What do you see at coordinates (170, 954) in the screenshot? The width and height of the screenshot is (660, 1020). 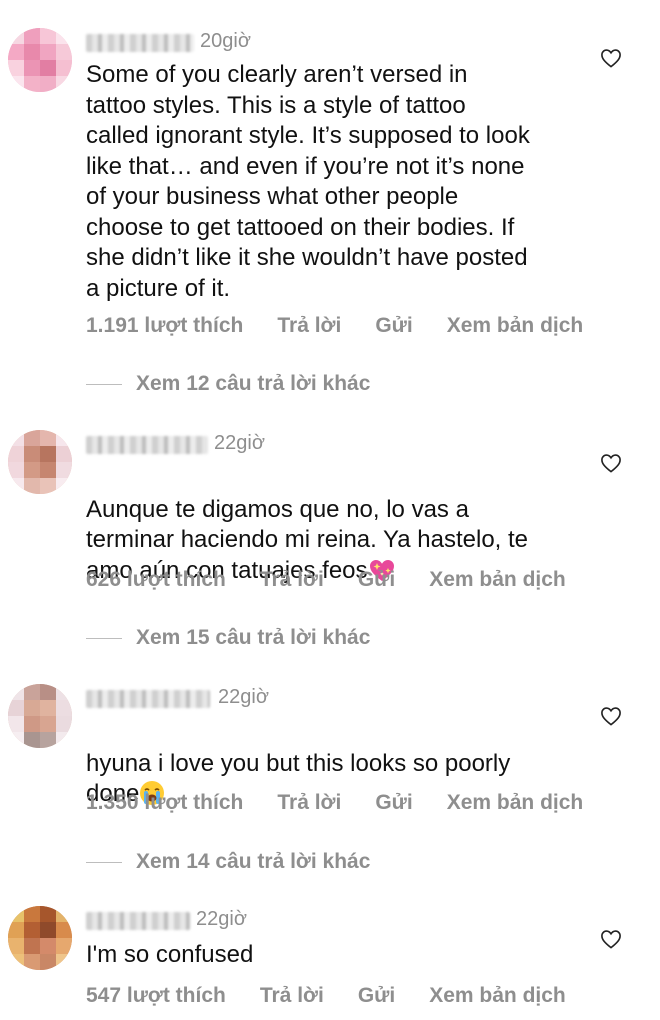 I see `comment-text: I'm so confused` at bounding box center [170, 954].